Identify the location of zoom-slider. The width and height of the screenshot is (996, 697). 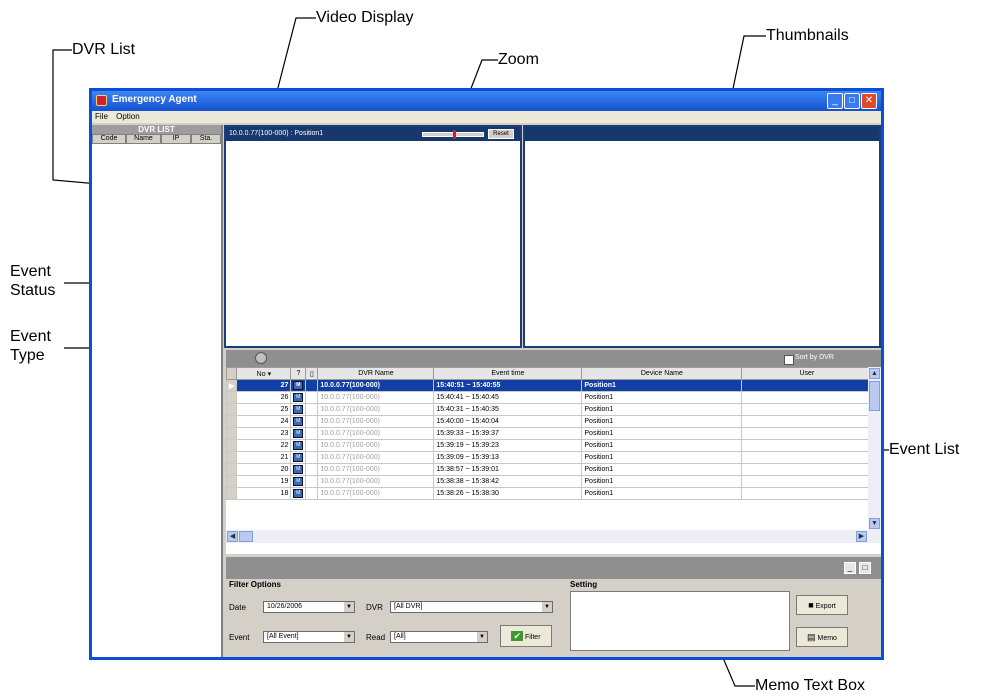
(453, 134).